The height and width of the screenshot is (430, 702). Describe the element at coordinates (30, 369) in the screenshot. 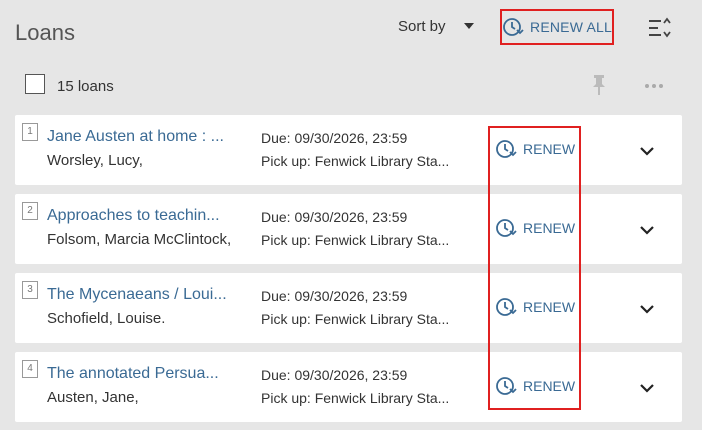

I see `item-number: 4` at that location.